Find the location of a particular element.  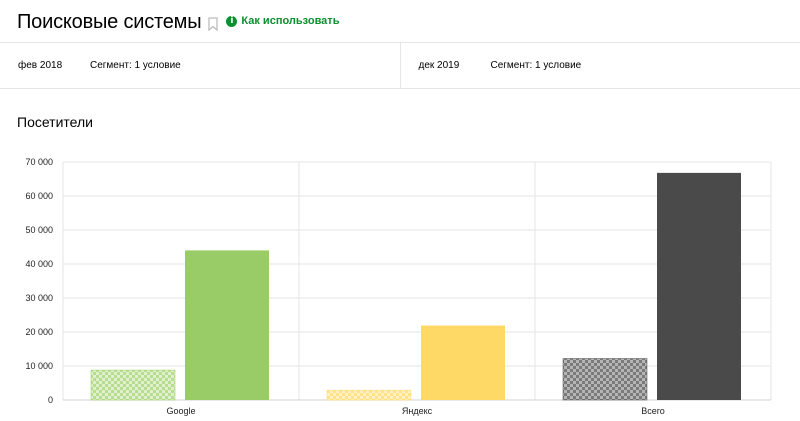

y-tick-label: 20 000 is located at coordinates (39, 332).